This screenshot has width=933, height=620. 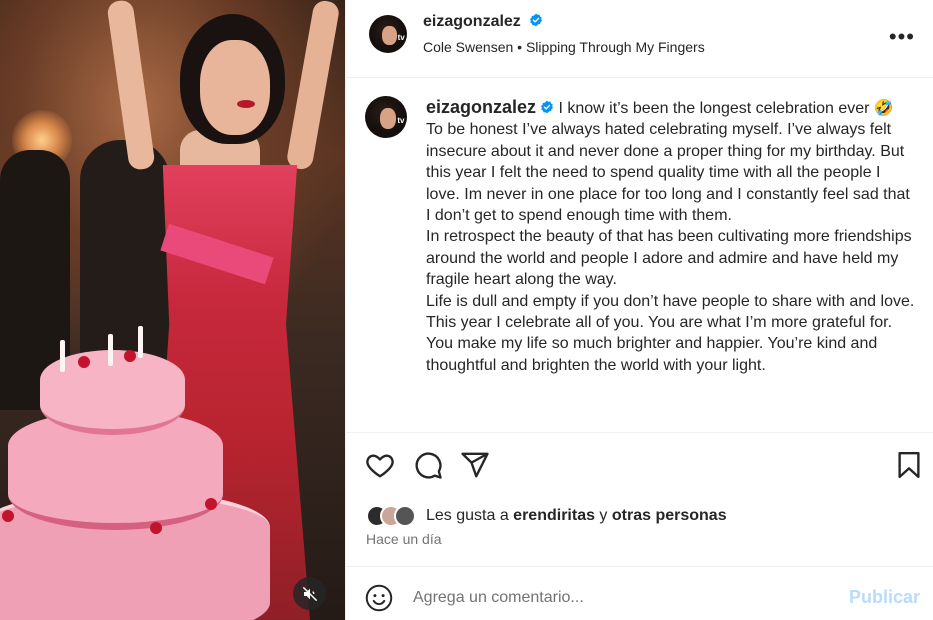 I want to click on likes-first-user: erendiritas, so click(x=554, y=515).